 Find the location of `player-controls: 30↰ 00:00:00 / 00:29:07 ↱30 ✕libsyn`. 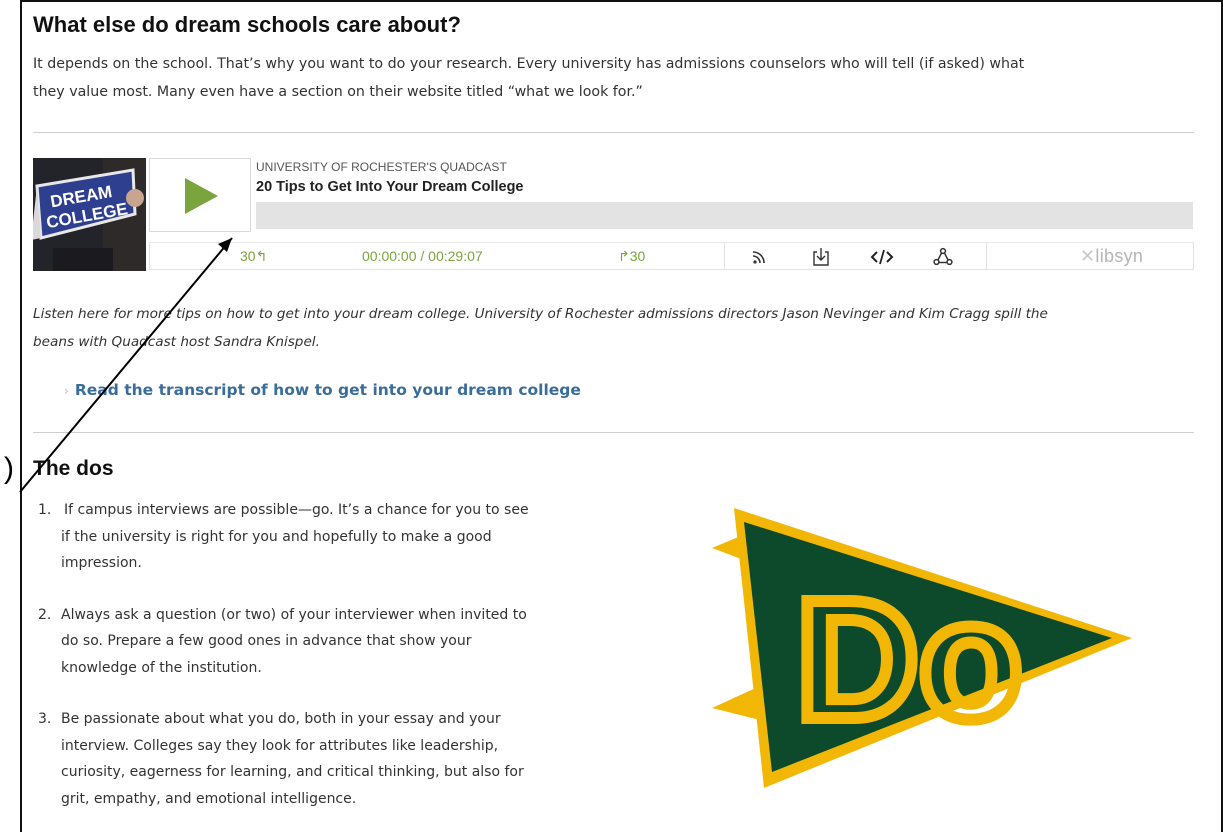

player-controls: 30↰ 00:00:00 / 00:29:07 ↱30 ✕libsyn is located at coordinates (671, 256).